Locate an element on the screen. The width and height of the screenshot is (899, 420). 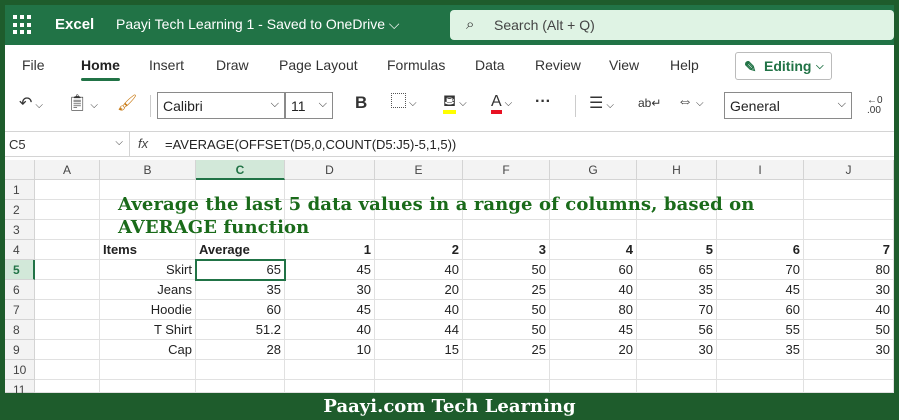
row-header-11: 11 is located at coordinates (20, 386).